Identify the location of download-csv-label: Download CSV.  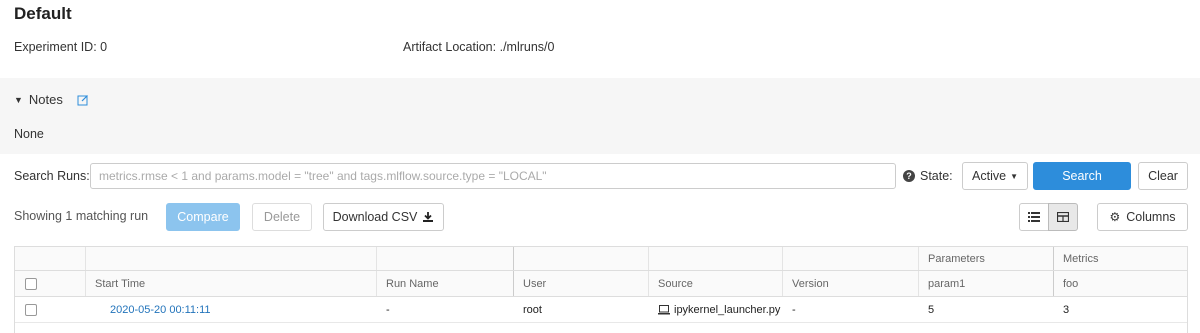
(375, 217).